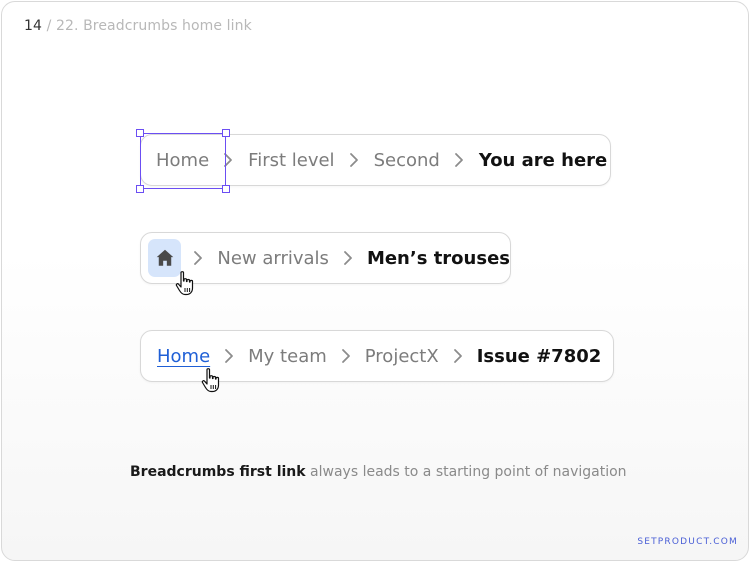 This screenshot has width=752, height=564. I want to click on caption-bold: Breadcrumbs first link, so click(218, 472).